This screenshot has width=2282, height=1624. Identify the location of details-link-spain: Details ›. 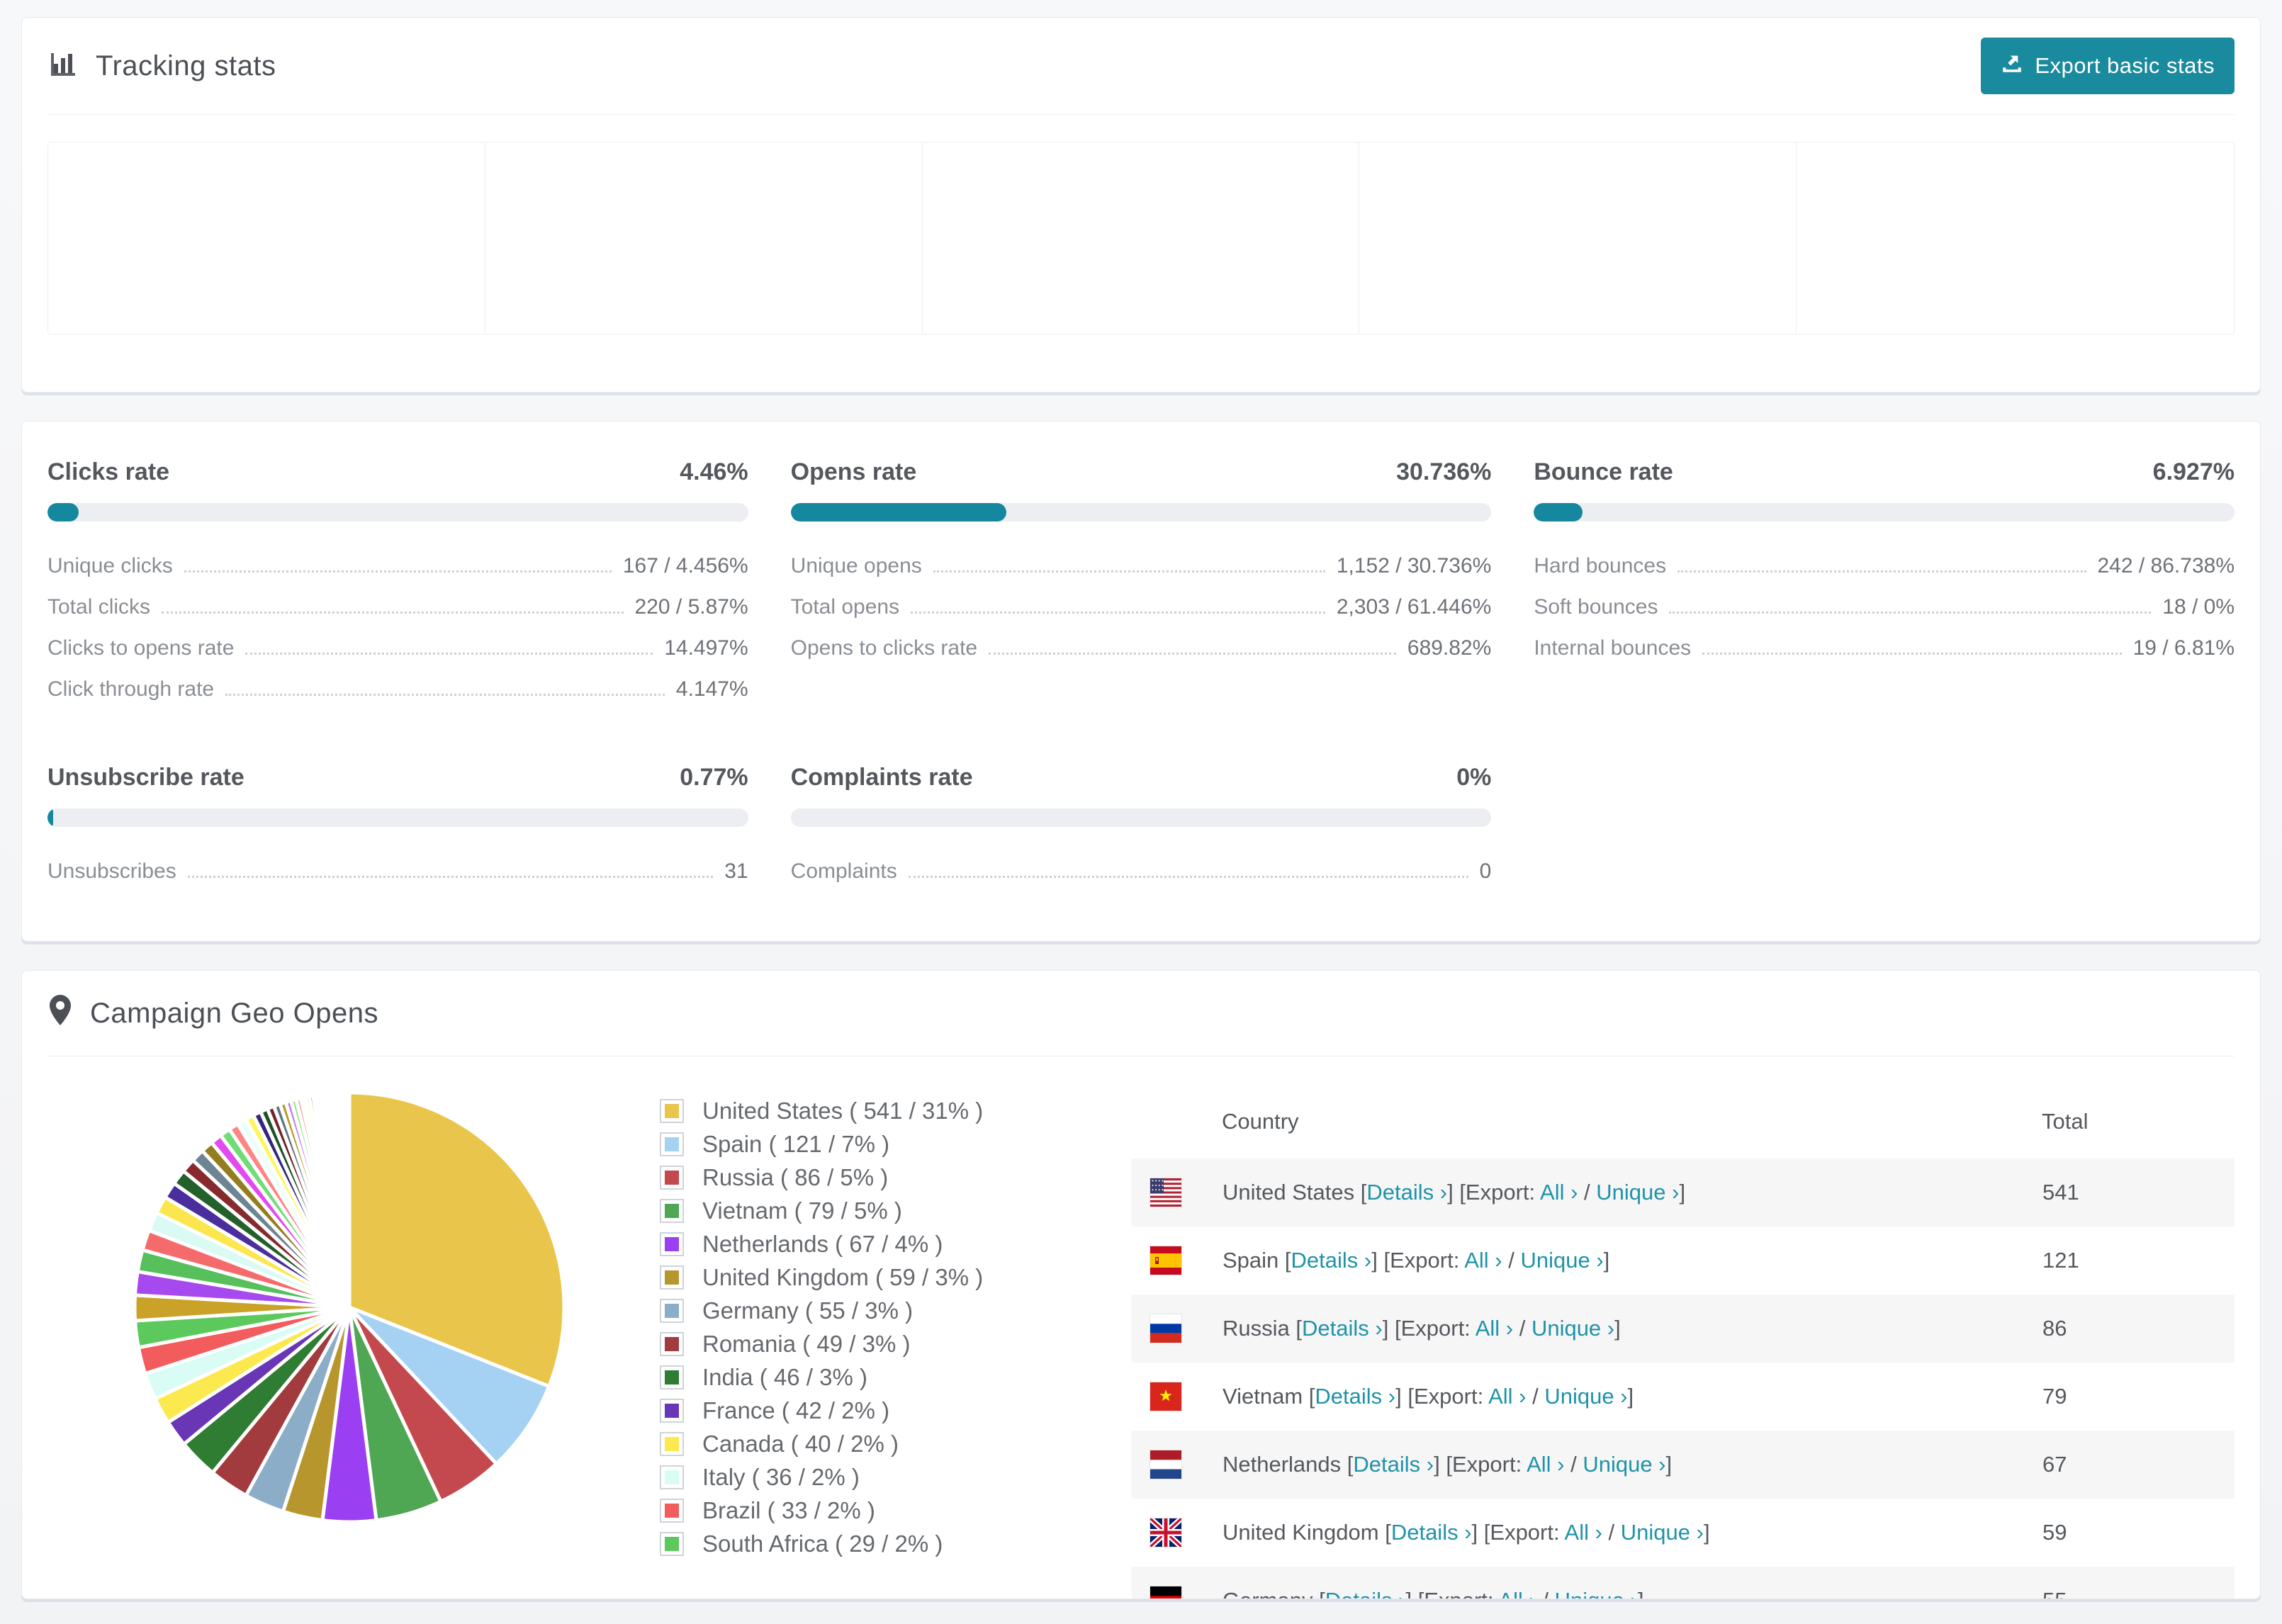
(1331, 1261).